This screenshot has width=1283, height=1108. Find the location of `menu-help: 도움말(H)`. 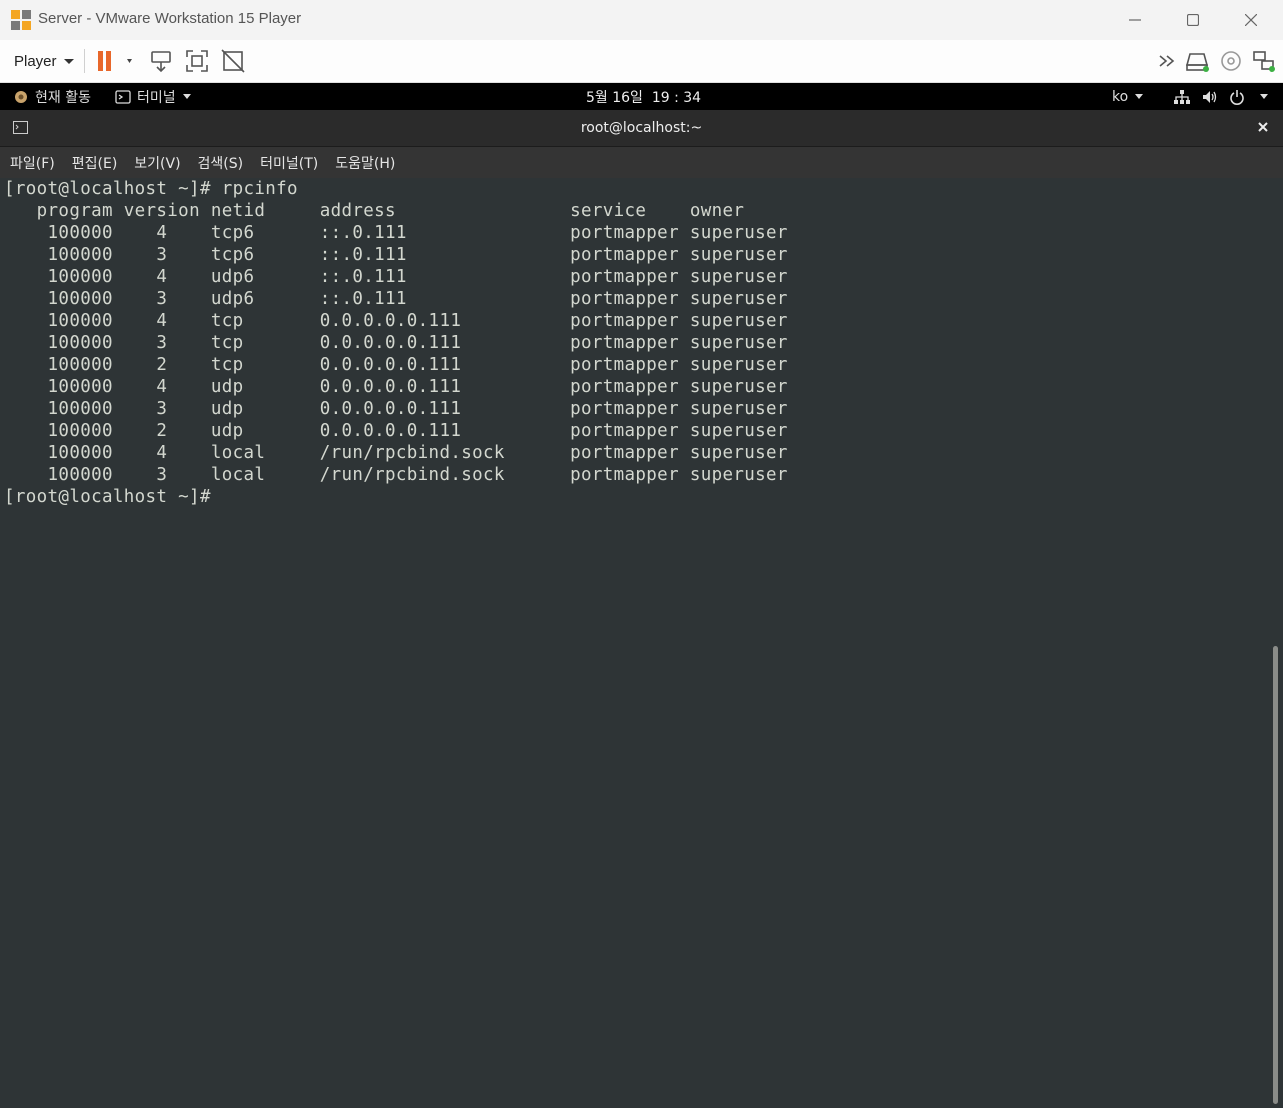

menu-help: 도움말(H) is located at coordinates (365, 163).